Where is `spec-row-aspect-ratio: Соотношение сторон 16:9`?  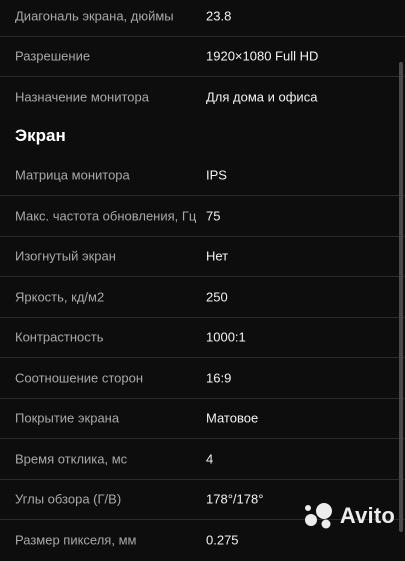 spec-row-aspect-ratio: Соотношение сторон 16:9 is located at coordinates (202, 378).